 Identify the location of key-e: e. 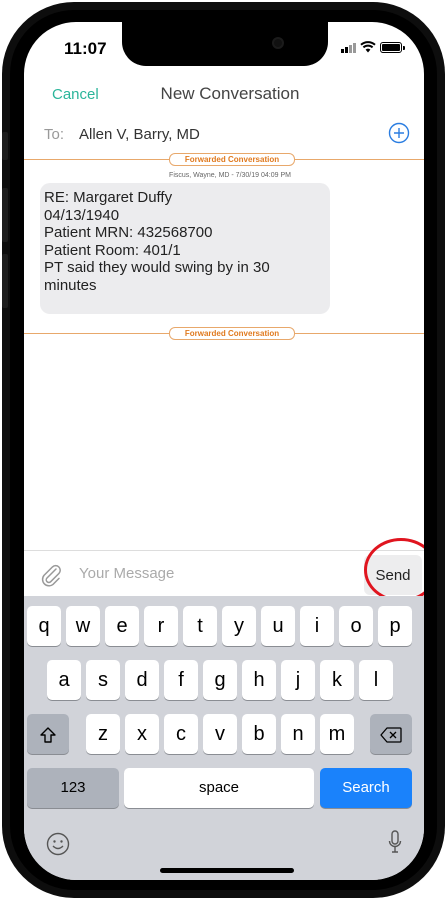
(122, 626).